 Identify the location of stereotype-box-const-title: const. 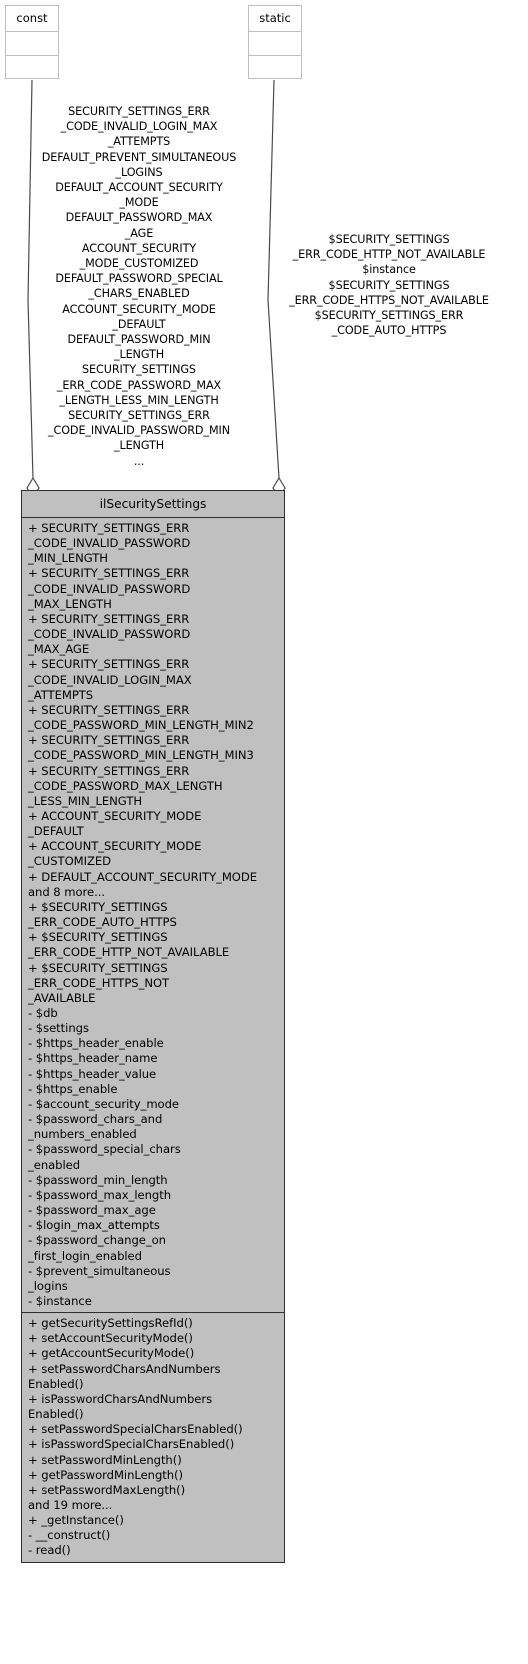
(32, 19).